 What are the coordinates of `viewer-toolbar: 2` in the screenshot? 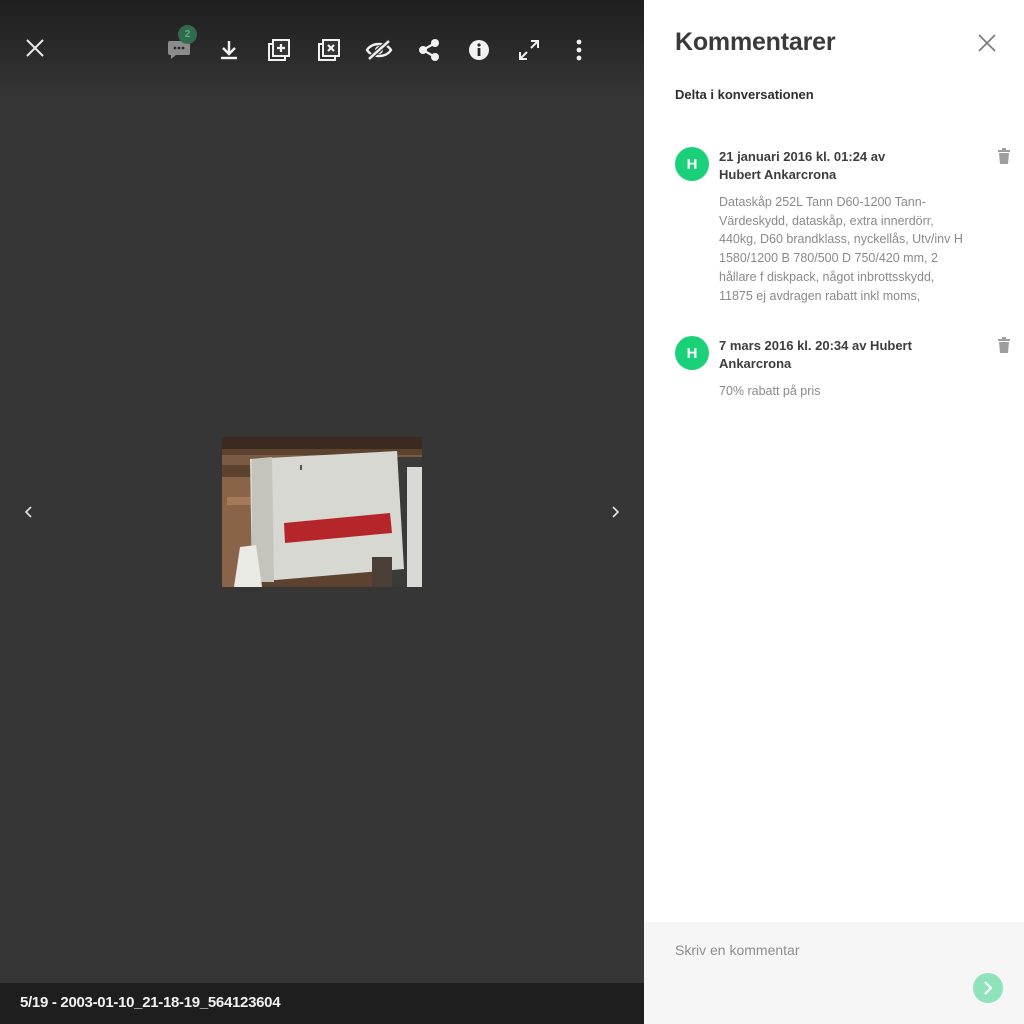 It's located at (322, 50).